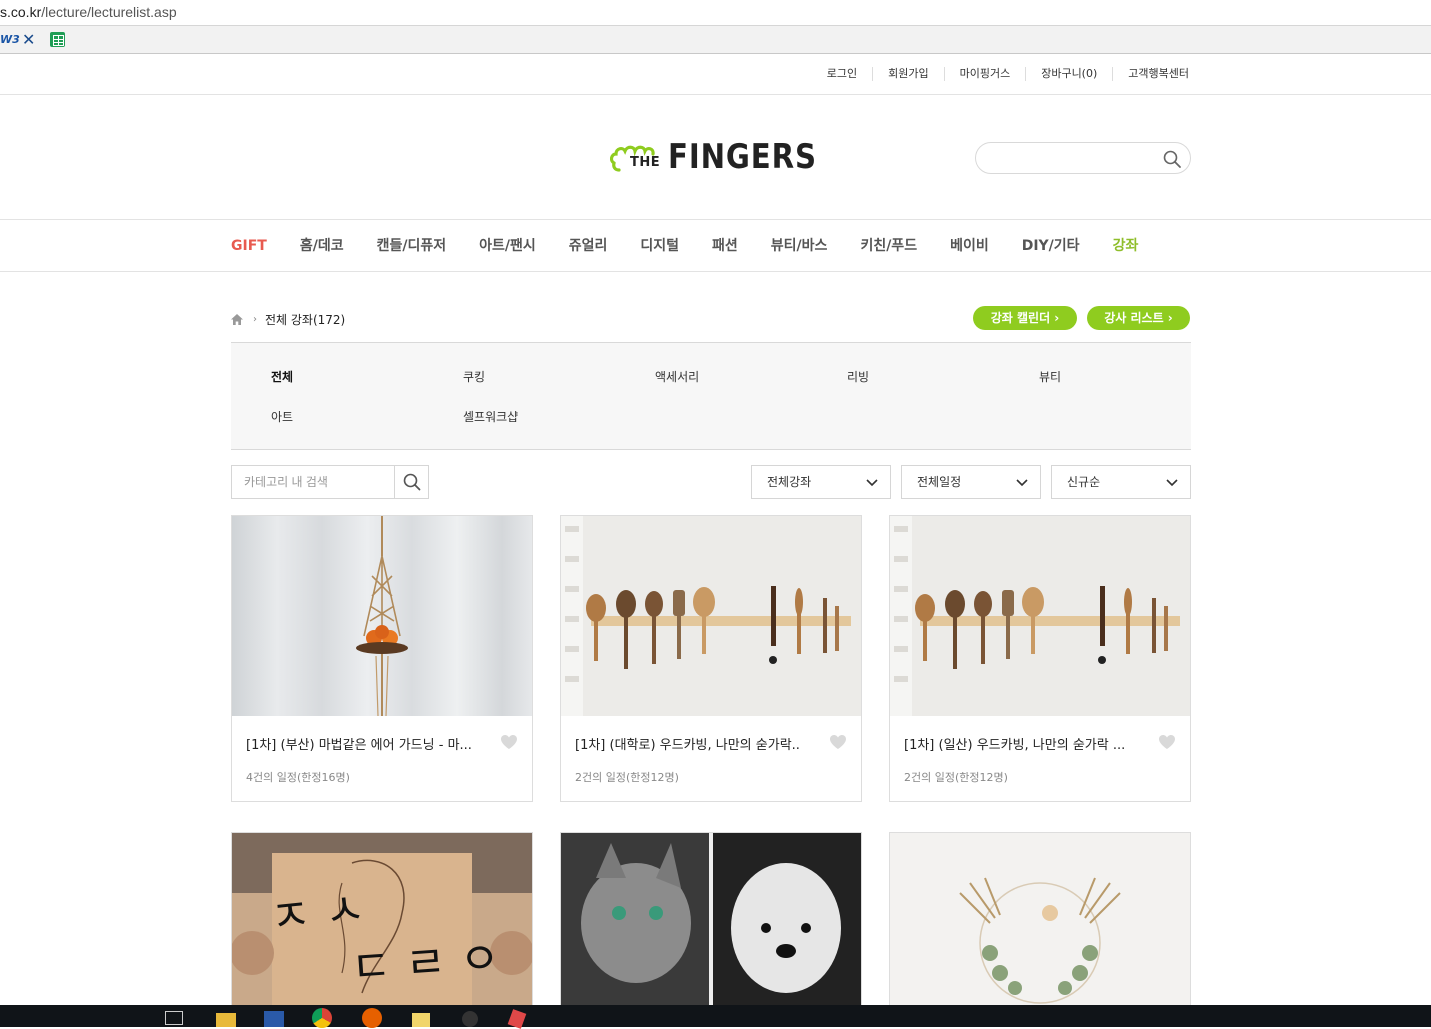 The height and width of the screenshot is (1029, 1431). Describe the element at coordinates (314, 482) in the screenshot. I see `category-search-input` at that location.